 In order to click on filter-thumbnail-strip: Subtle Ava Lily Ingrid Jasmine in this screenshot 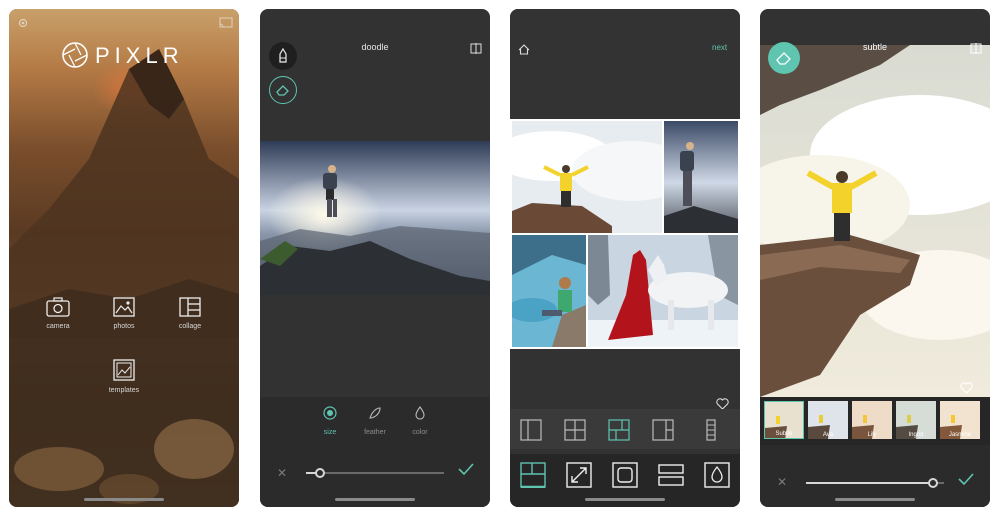, I will do `click(875, 421)`.